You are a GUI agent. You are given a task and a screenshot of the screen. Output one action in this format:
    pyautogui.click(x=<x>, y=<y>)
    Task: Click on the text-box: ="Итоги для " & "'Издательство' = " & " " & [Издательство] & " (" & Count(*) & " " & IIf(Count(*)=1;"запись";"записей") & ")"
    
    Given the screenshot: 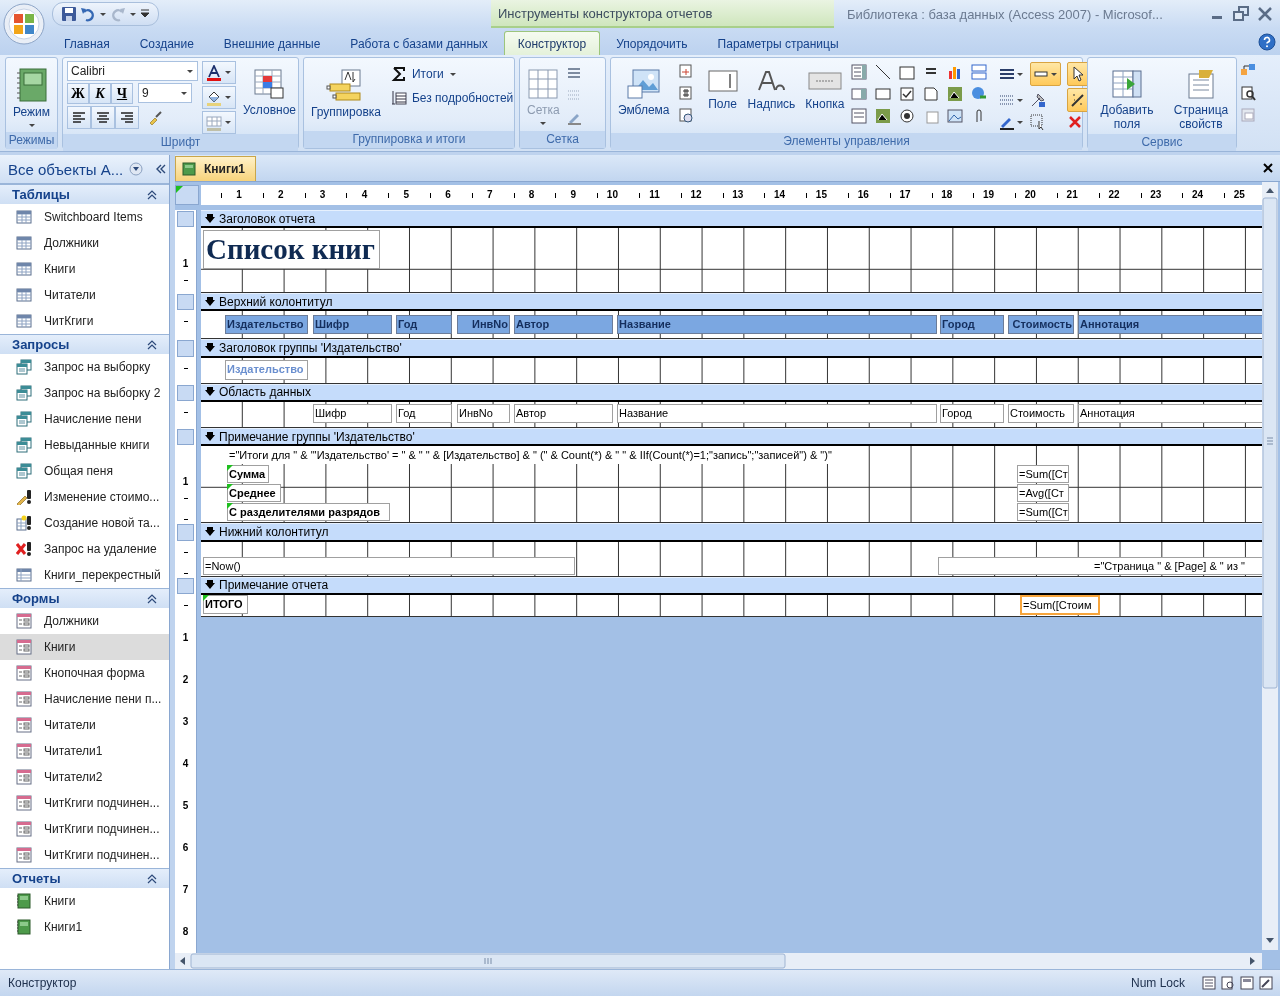 What is the action you would take?
    pyautogui.click(x=530, y=455)
    